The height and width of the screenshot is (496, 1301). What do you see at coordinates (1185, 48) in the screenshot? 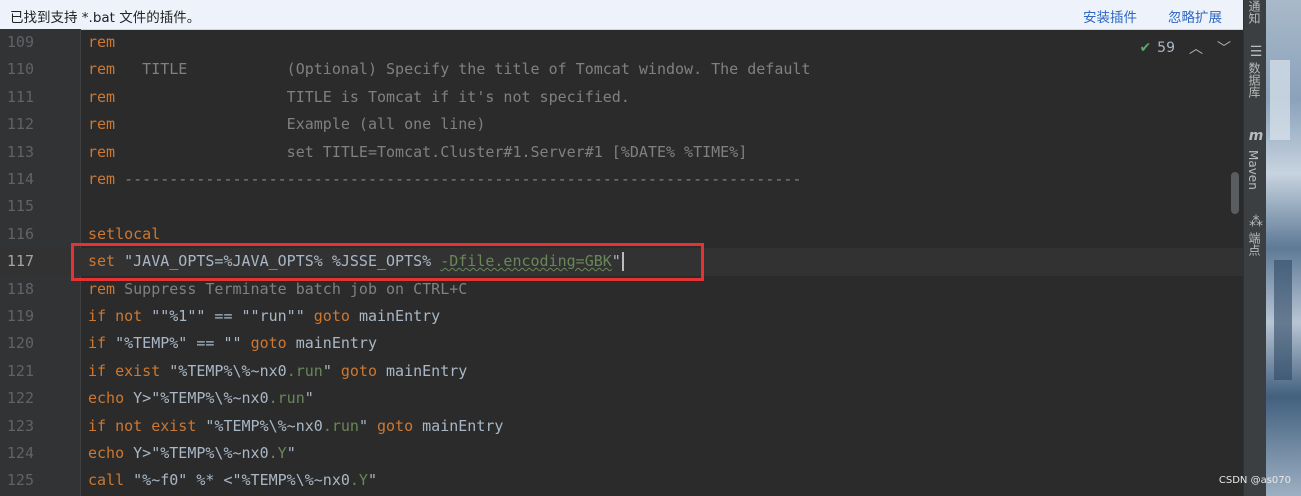
I see `inspection-widget: ✔ 59 ︿ ﹀` at bounding box center [1185, 48].